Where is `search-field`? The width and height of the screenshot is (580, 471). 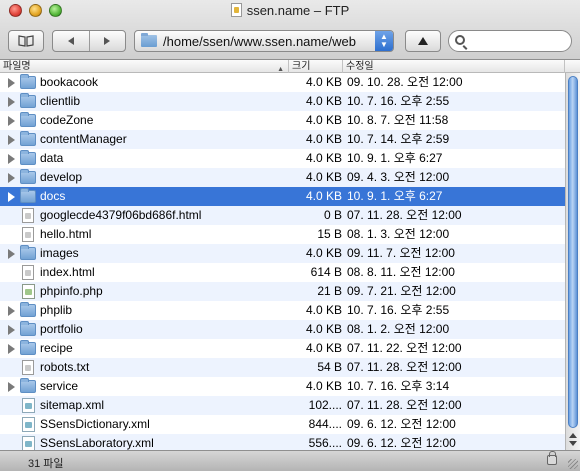 search-field is located at coordinates (510, 41).